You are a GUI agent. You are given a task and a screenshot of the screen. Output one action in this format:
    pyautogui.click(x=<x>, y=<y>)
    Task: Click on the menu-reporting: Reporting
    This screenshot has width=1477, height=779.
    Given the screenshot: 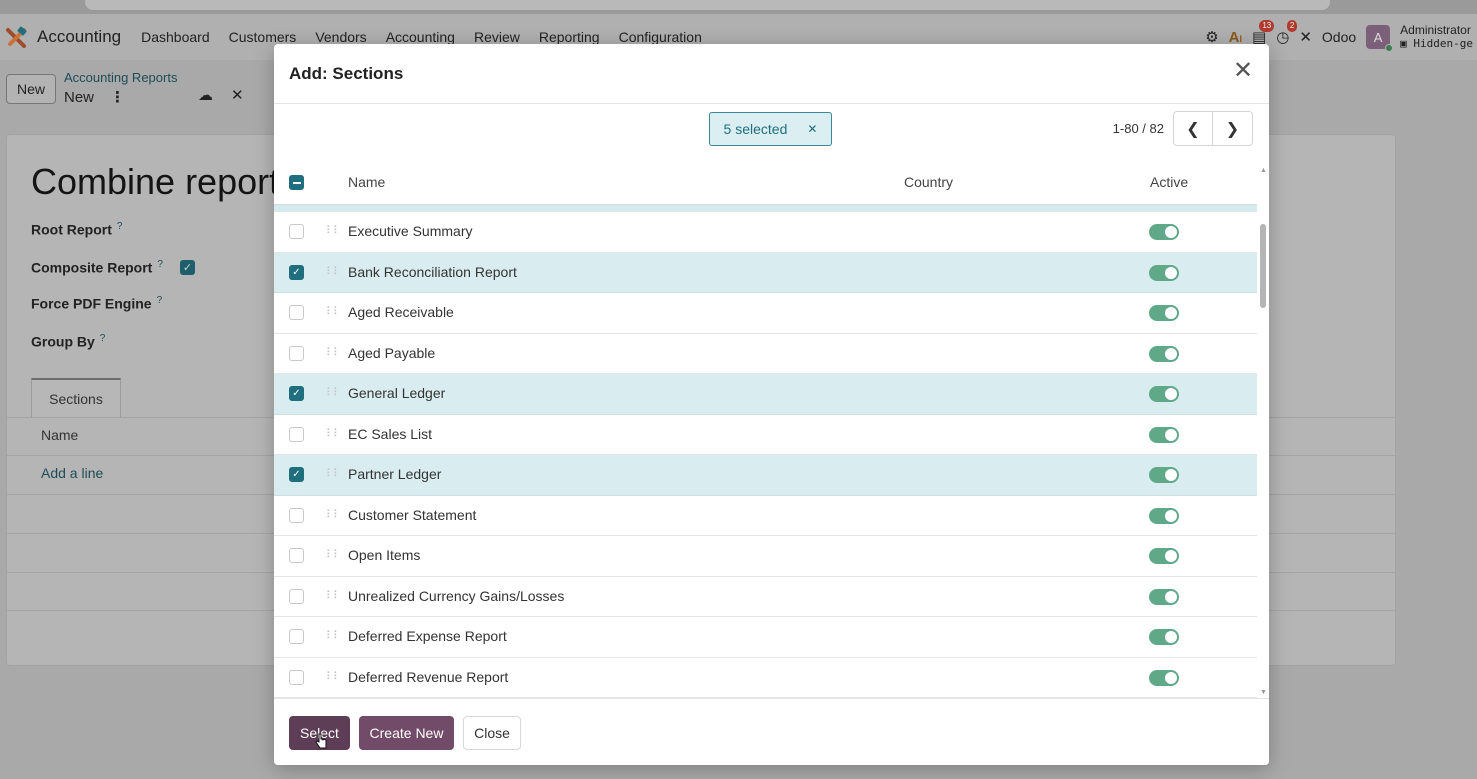 What is the action you would take?
    pyautogui.click(x=569, y=37)
    